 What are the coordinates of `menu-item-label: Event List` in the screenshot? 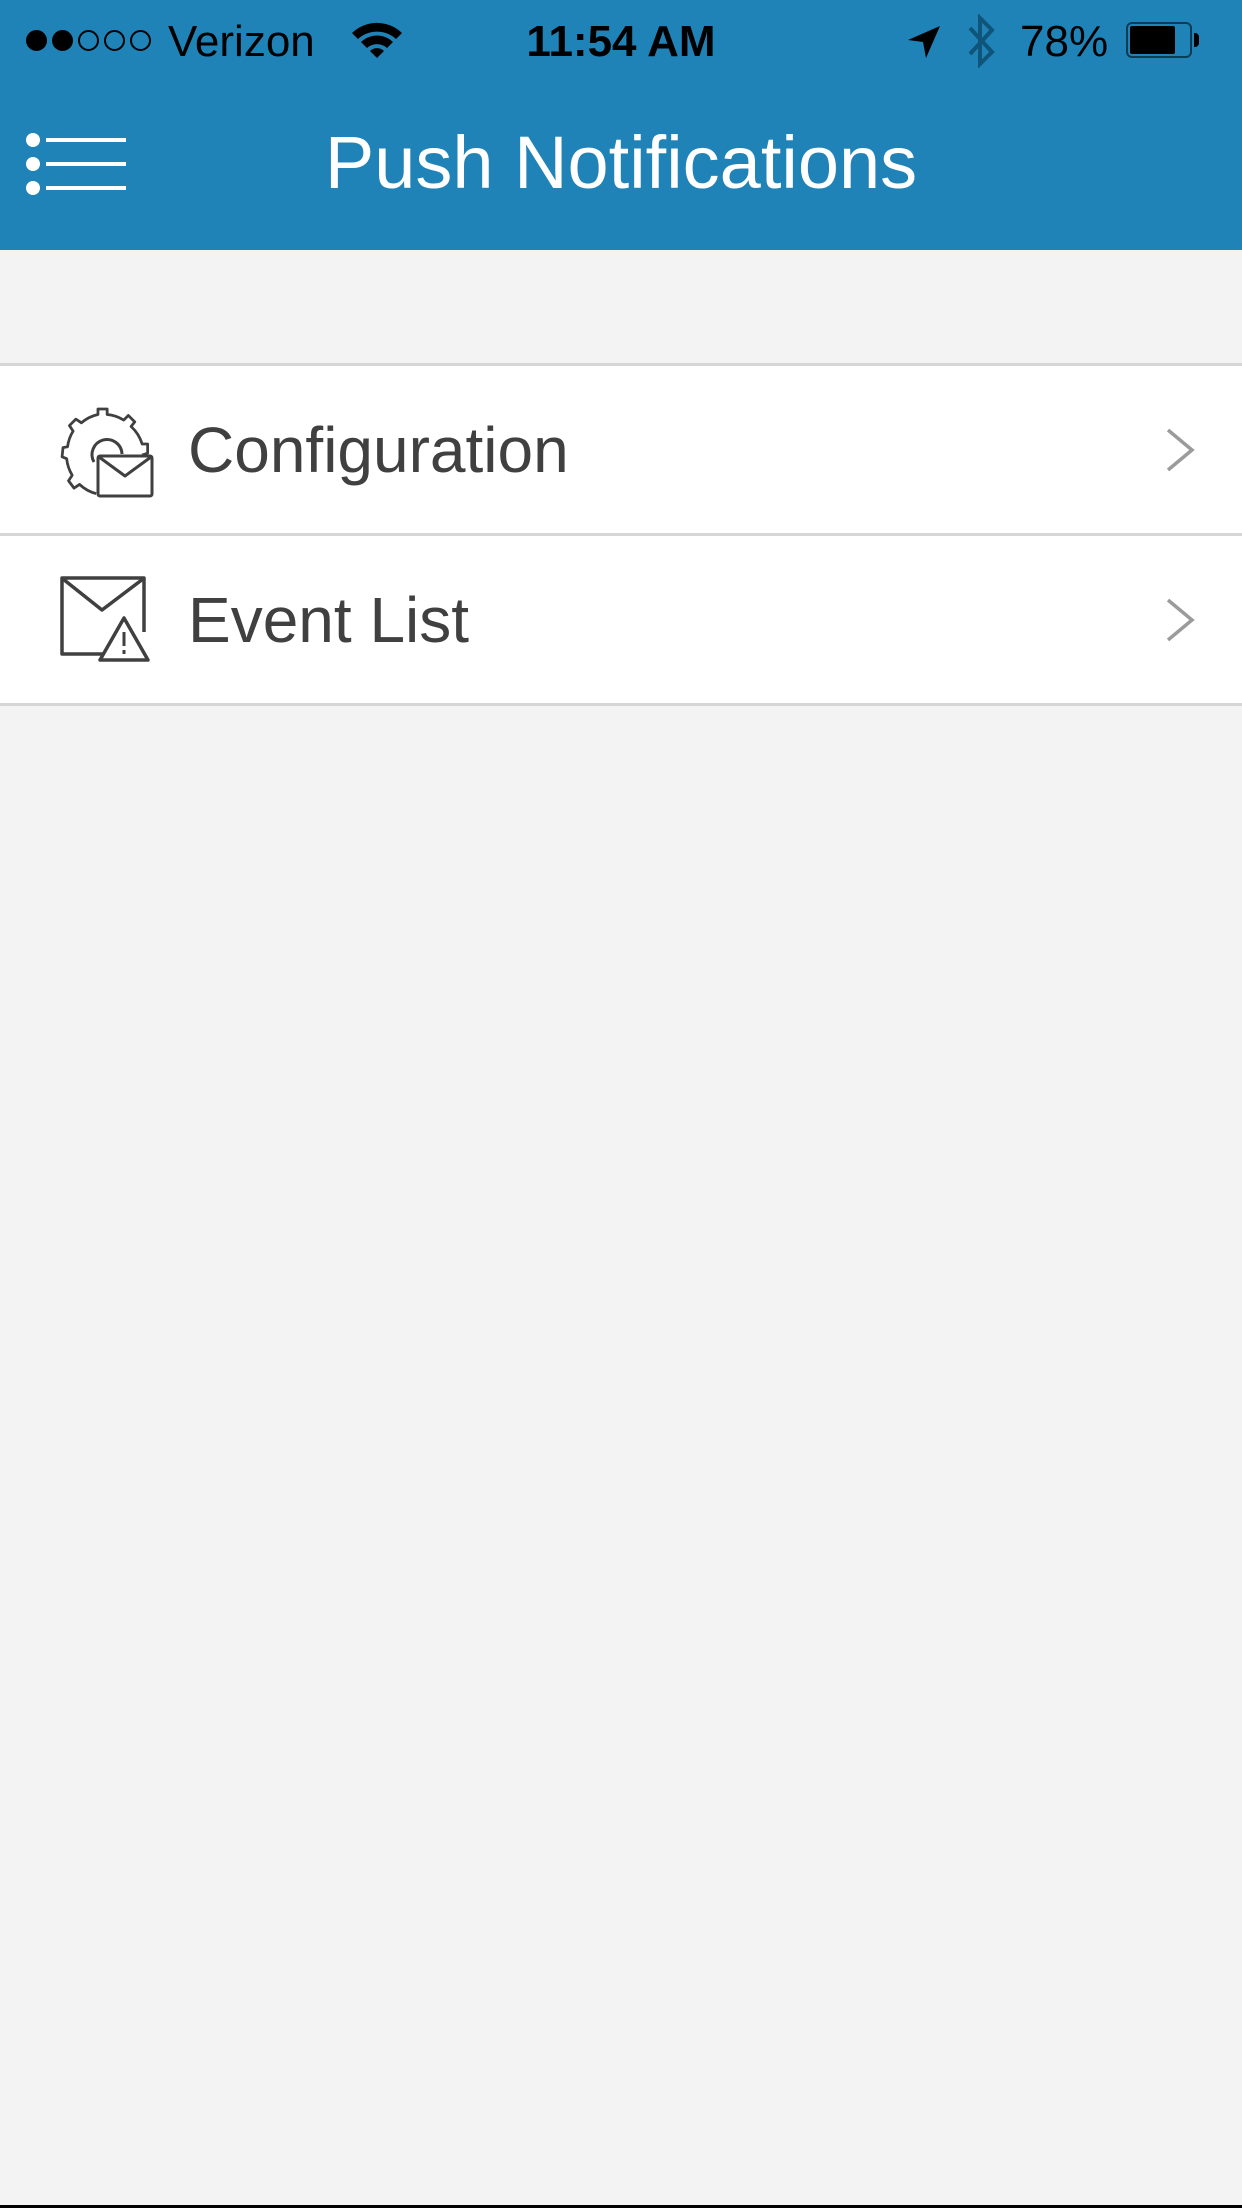 It's located at (329, 619).